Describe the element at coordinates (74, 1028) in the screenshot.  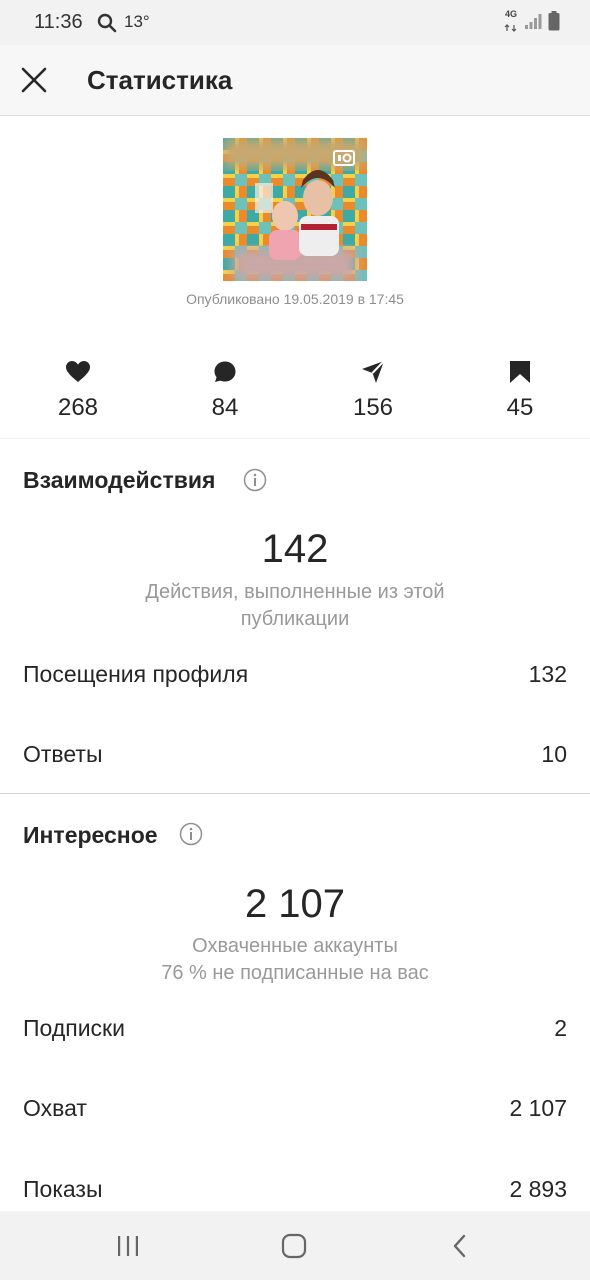
I see `follows-label: Подписки` at that location.